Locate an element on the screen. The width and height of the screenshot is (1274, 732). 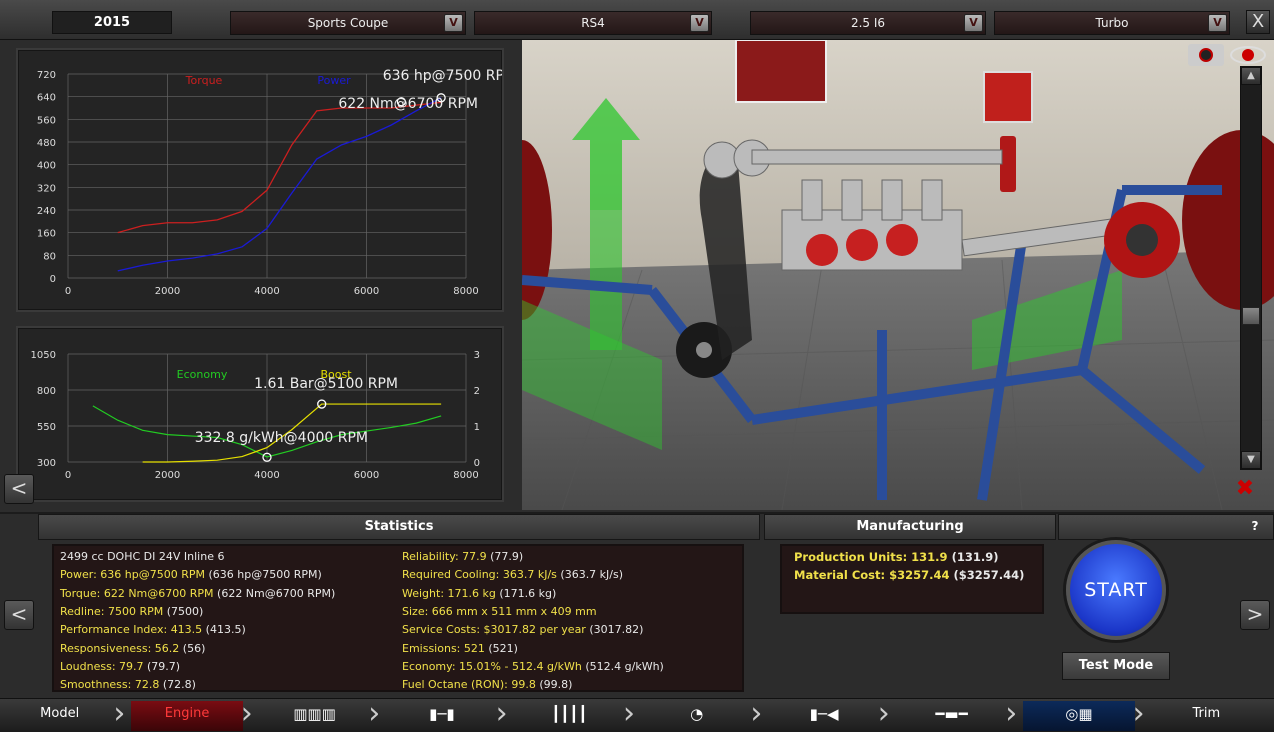
eye-icon is located at coordinates (1248, 55).